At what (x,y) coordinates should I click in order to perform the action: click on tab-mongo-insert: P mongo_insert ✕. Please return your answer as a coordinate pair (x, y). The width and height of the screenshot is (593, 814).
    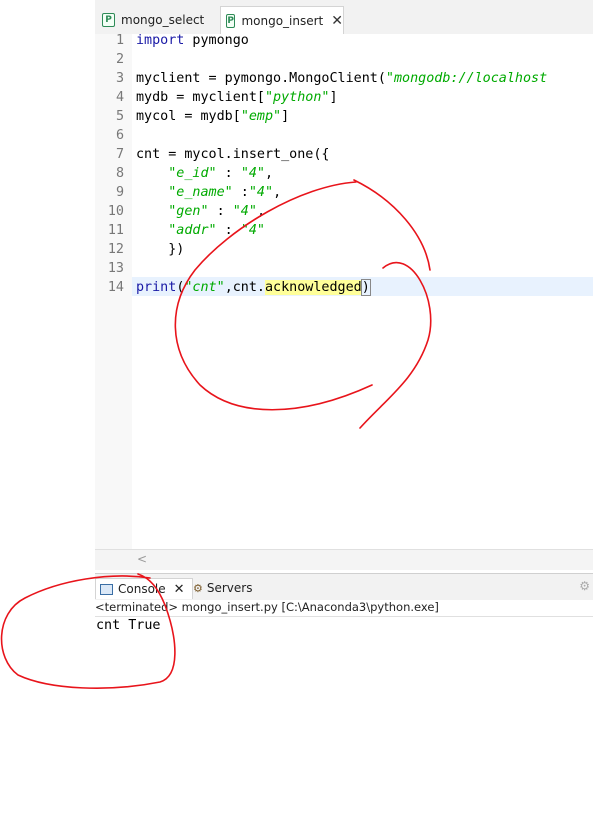
    Looking at the image, I should click on (282, 20).